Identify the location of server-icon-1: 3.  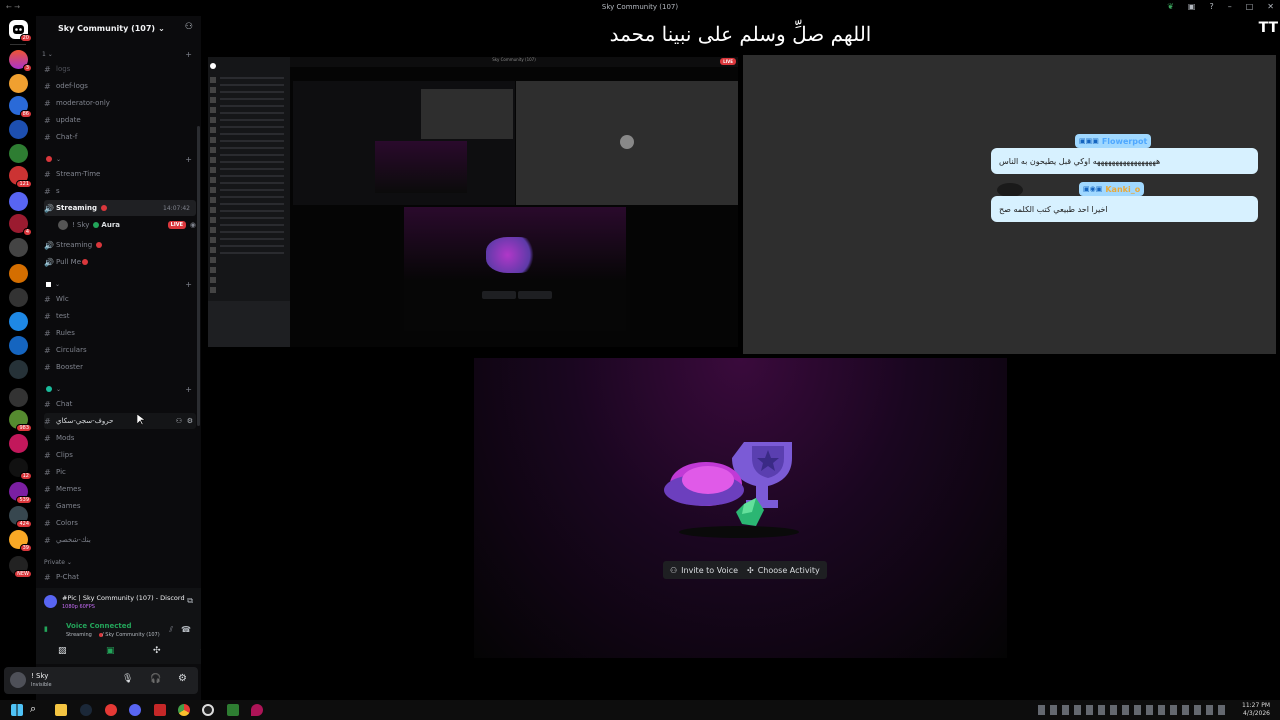
(20, 61).